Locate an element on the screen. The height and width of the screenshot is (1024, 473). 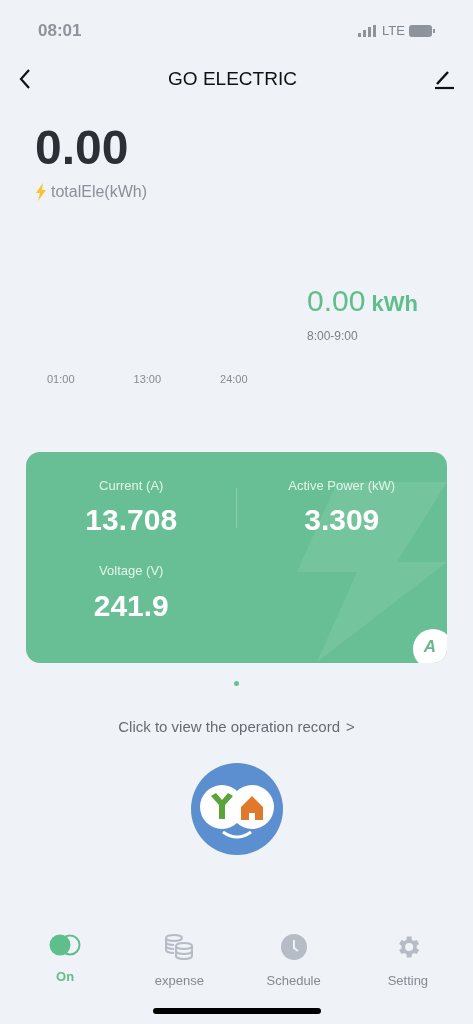
back-icon is located at coordinates (25, 79).